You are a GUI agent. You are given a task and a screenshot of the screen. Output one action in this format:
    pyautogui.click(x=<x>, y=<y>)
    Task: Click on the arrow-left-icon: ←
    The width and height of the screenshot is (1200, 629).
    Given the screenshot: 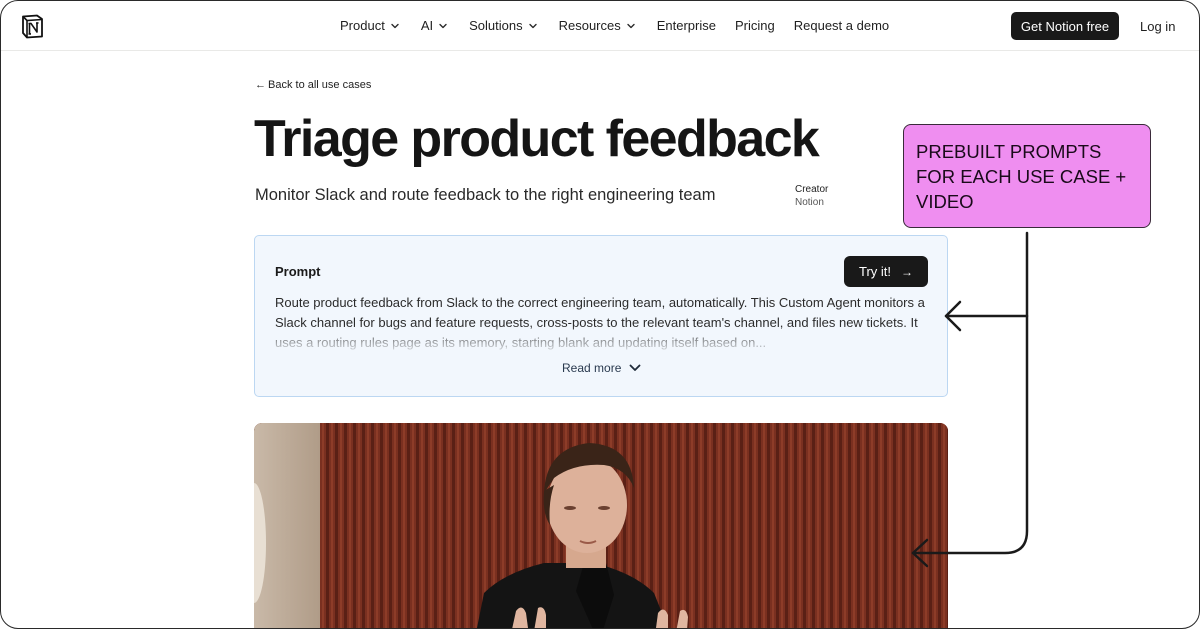 What is the action you would take?
    pyautogui.click(x=260, y=85)
    